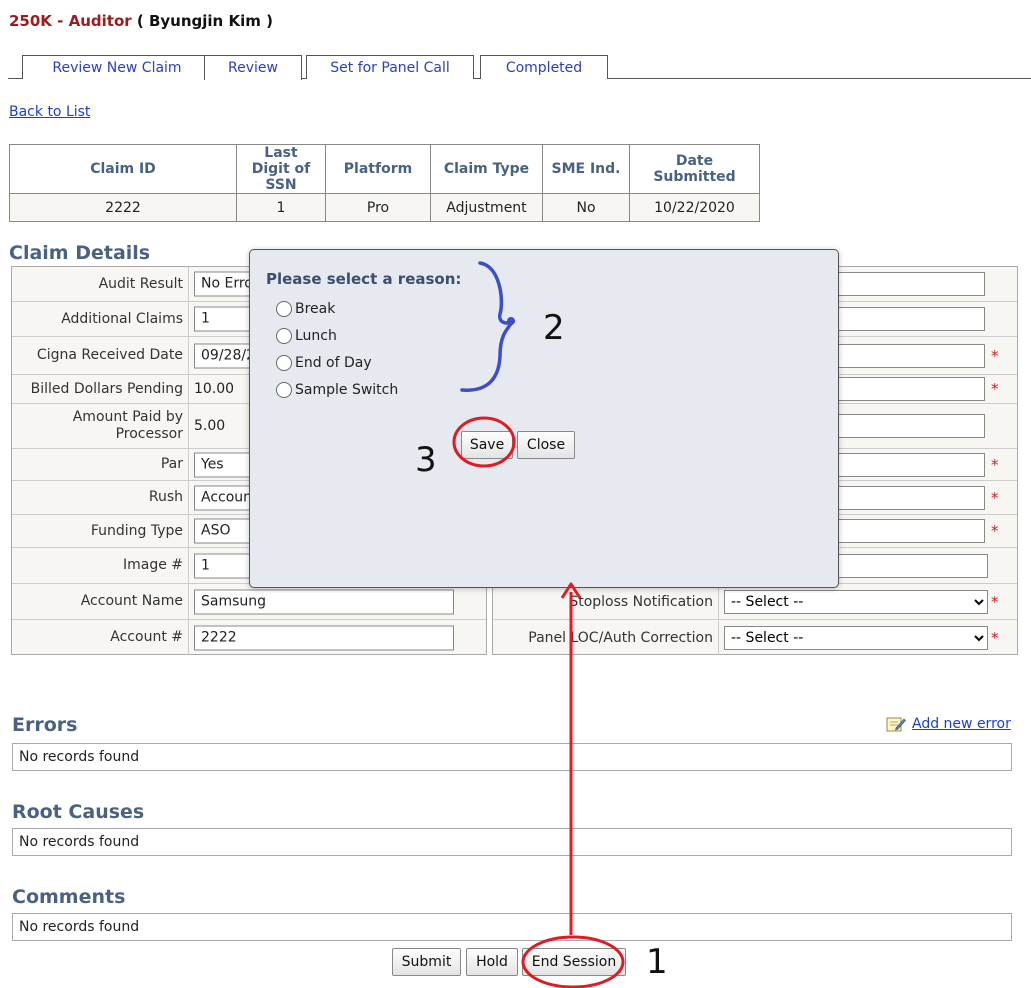 The height and width of the screenshot is (988, 1031). I want to click on column-header: Claim Type, so click(486, 169).